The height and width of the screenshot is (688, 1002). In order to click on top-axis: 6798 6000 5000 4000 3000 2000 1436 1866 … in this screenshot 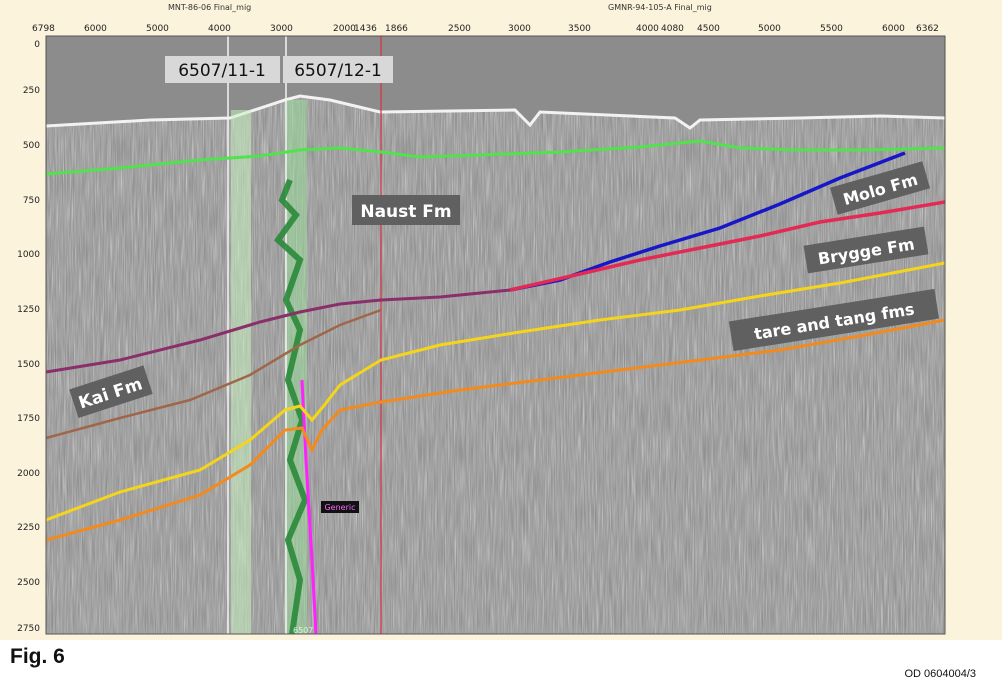, I will do `click(485, 29)`.